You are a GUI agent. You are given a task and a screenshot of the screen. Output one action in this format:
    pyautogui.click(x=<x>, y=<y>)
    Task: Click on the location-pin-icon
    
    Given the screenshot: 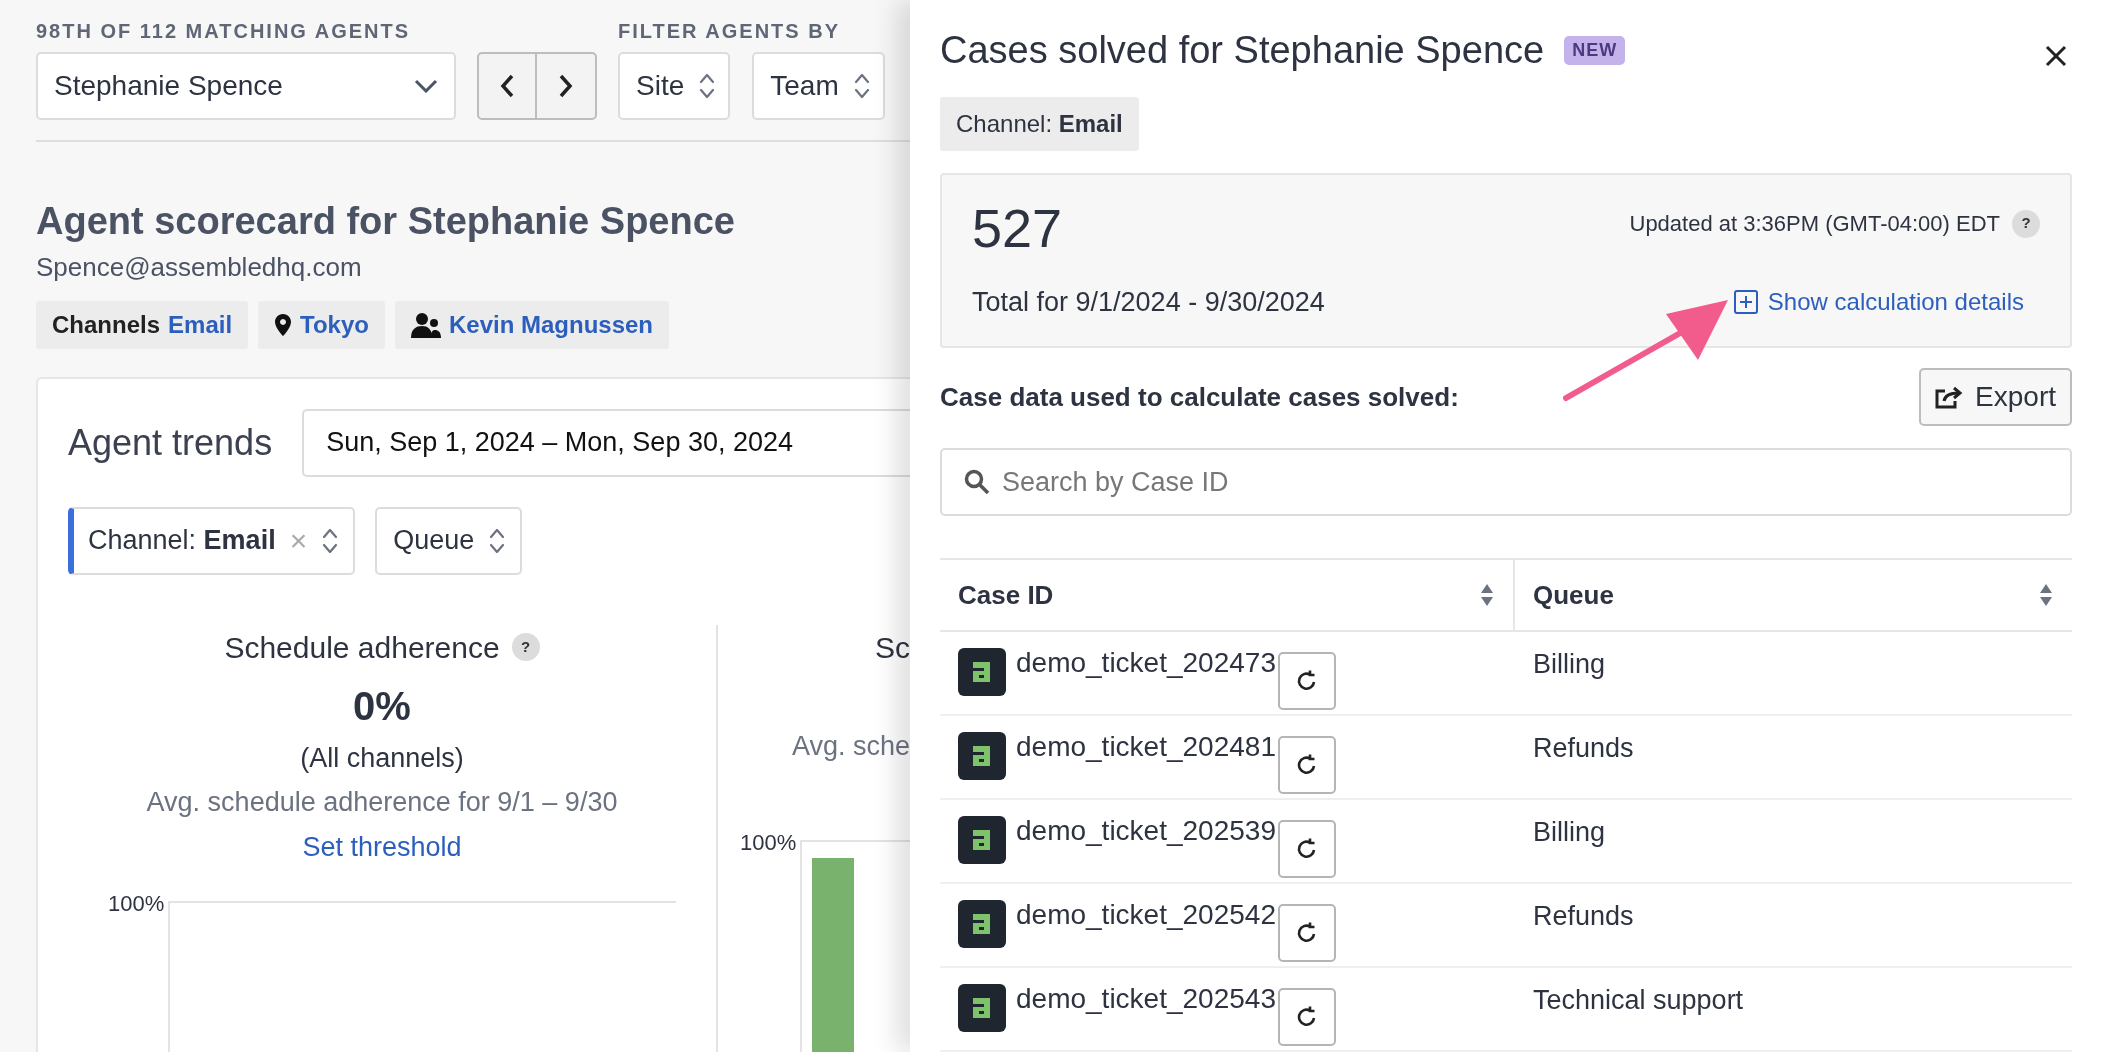 What is the action you would take?
    pyautogui.click(x=283, y=324)
    